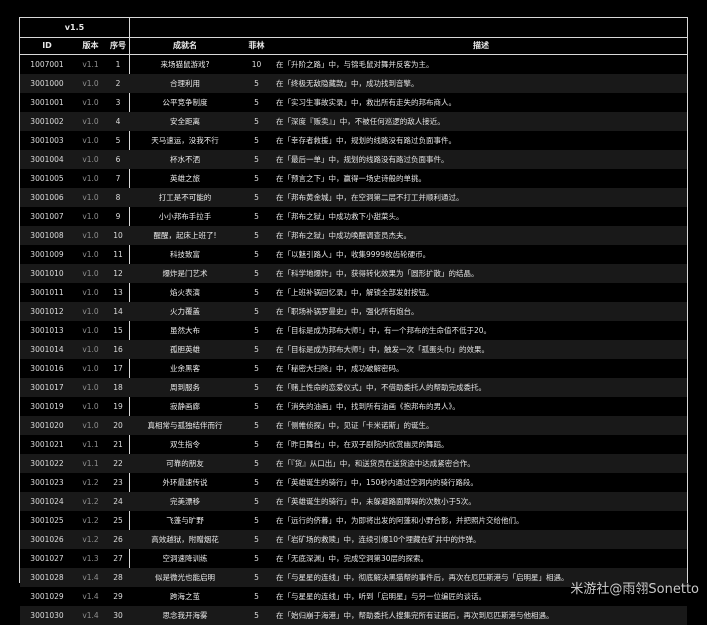 This screenshot has height=625, width=707. What do you see at coordinates (118, 140) in the screenshot?
I see `seq-cell: 5` at bounding box center [118, 140].